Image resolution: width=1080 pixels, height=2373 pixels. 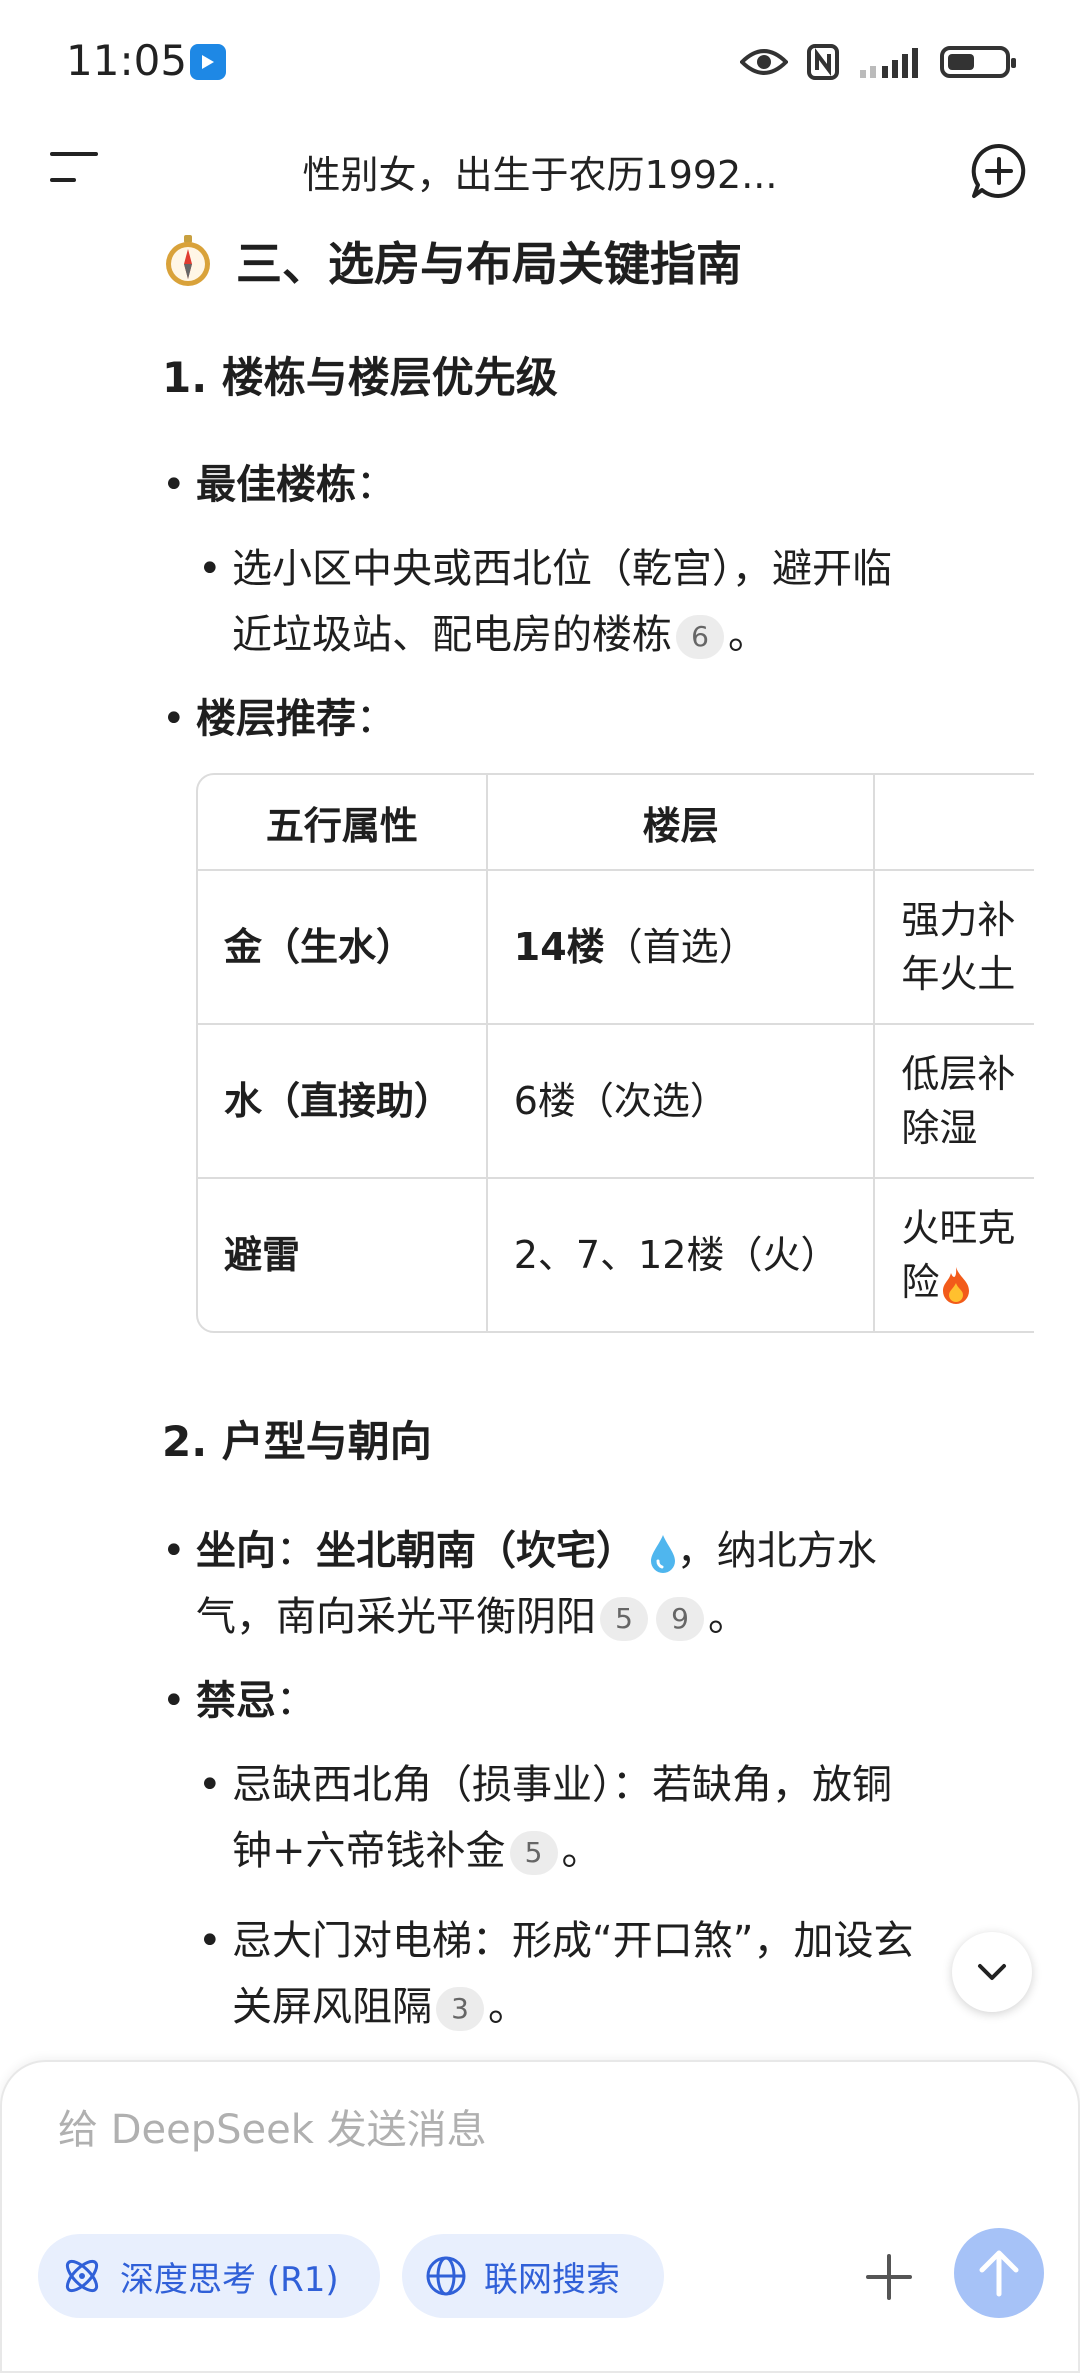 I want to click on bullet-taboos: • 禁忌：, so click(x=239, y=1701).